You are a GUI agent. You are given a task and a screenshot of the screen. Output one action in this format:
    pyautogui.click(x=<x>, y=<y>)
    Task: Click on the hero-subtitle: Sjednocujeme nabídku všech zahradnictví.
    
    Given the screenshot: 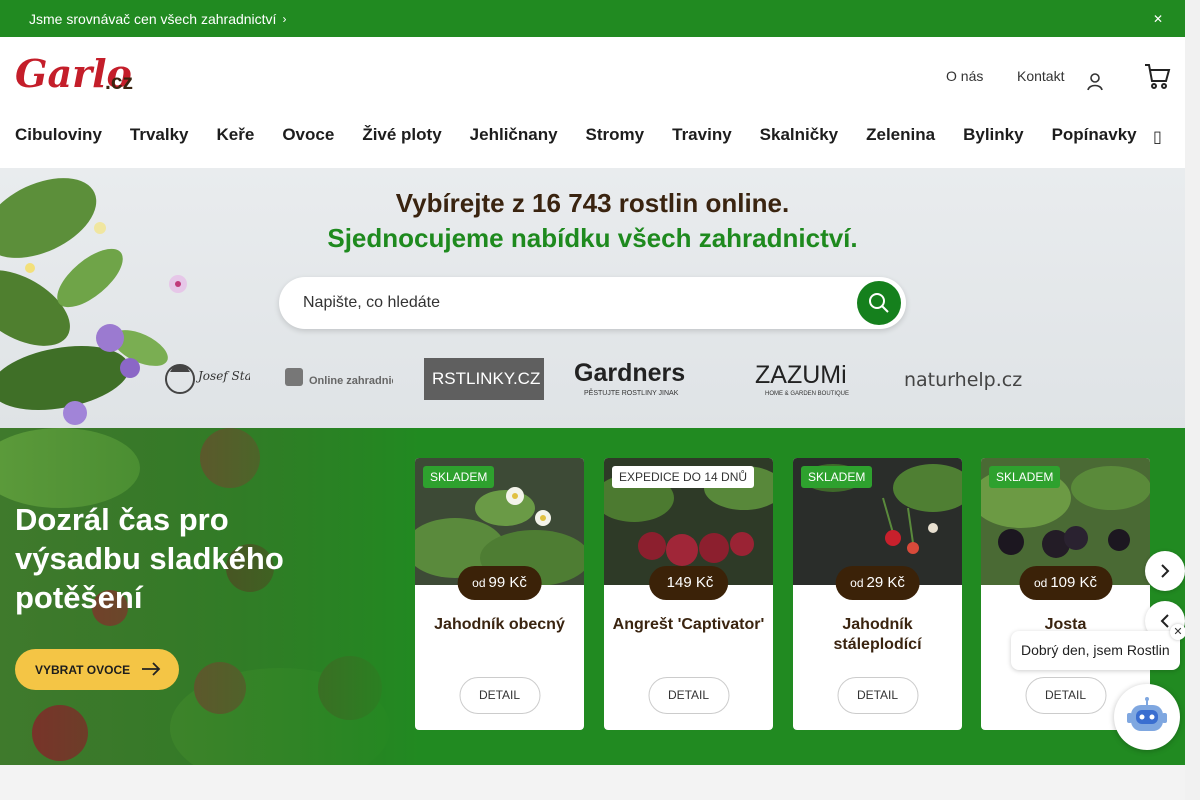 What is the action you would take?
    pyautogui.click(x=592, y=238)
    